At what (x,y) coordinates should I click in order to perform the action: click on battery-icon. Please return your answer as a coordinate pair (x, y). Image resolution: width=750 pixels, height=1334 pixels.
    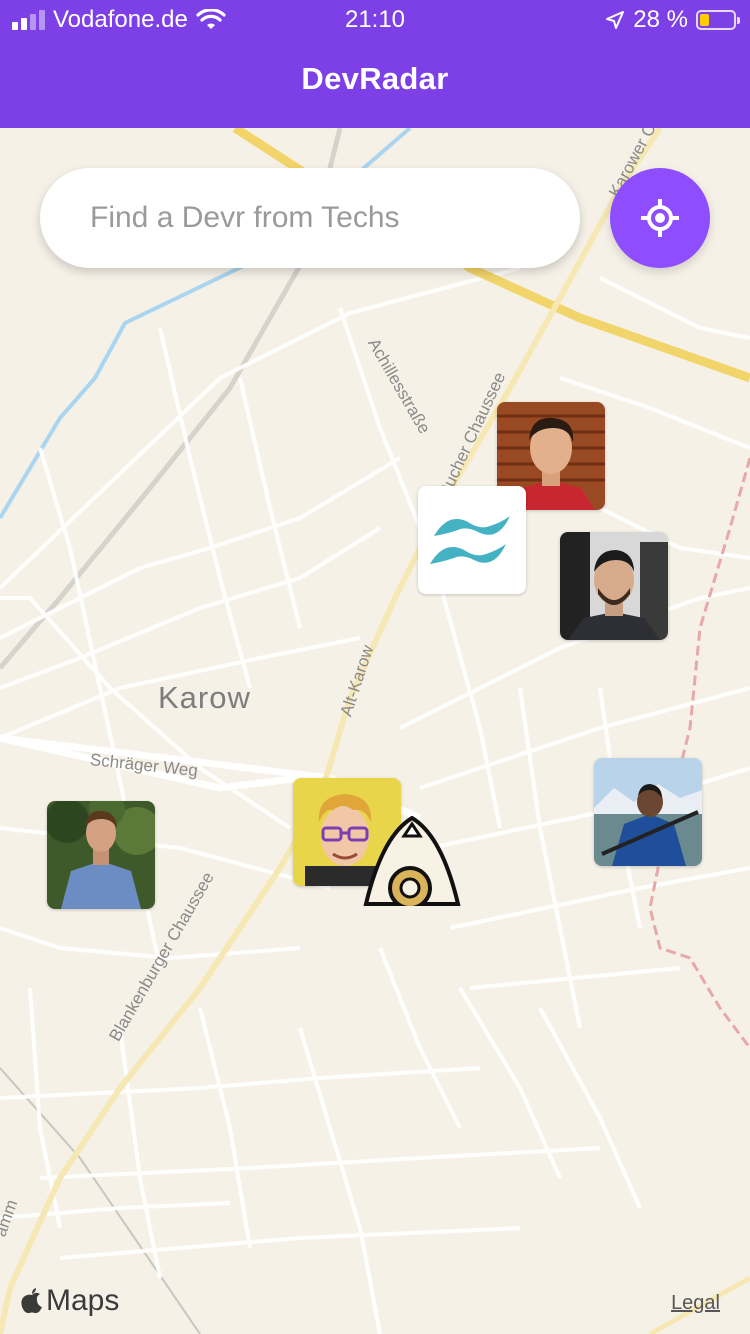
    Looking at the image, I should click on (718, 20).